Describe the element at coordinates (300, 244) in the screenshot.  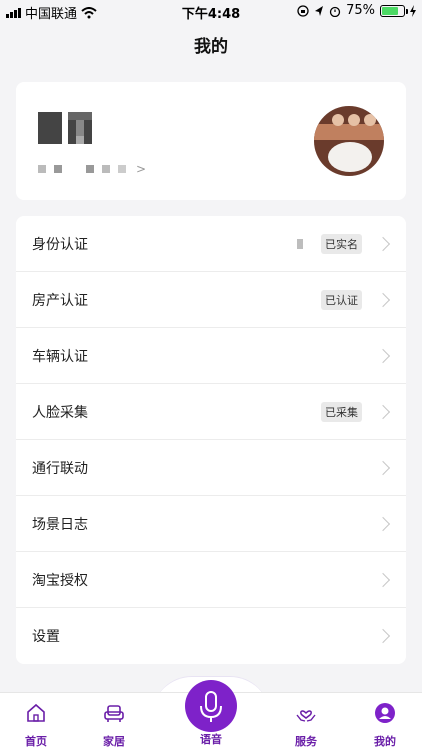
I see `mosaic-mark` at that location.